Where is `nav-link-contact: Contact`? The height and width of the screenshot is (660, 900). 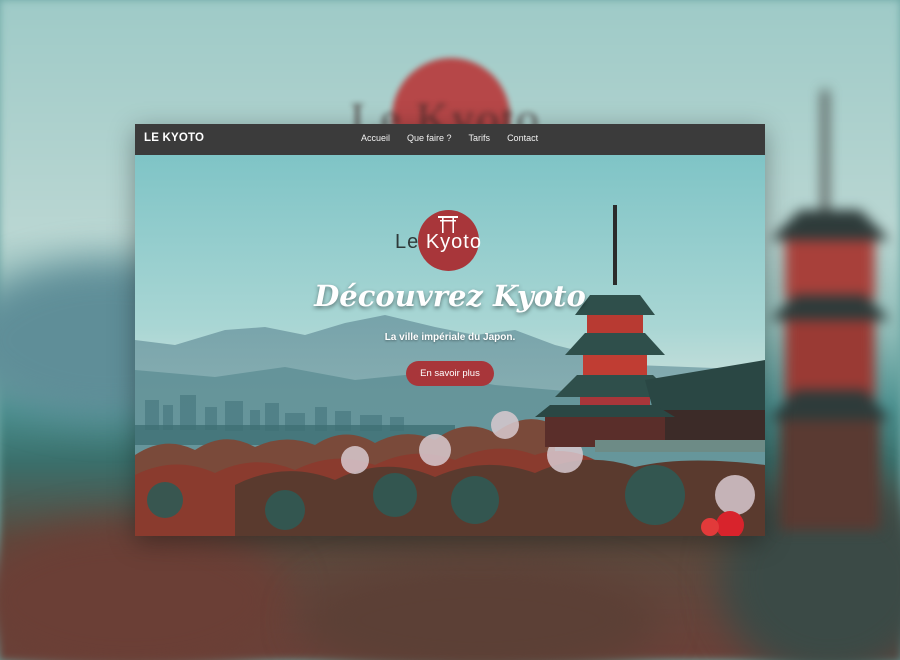 nav-link-contact: Contact is located at coordinates (522, 138).